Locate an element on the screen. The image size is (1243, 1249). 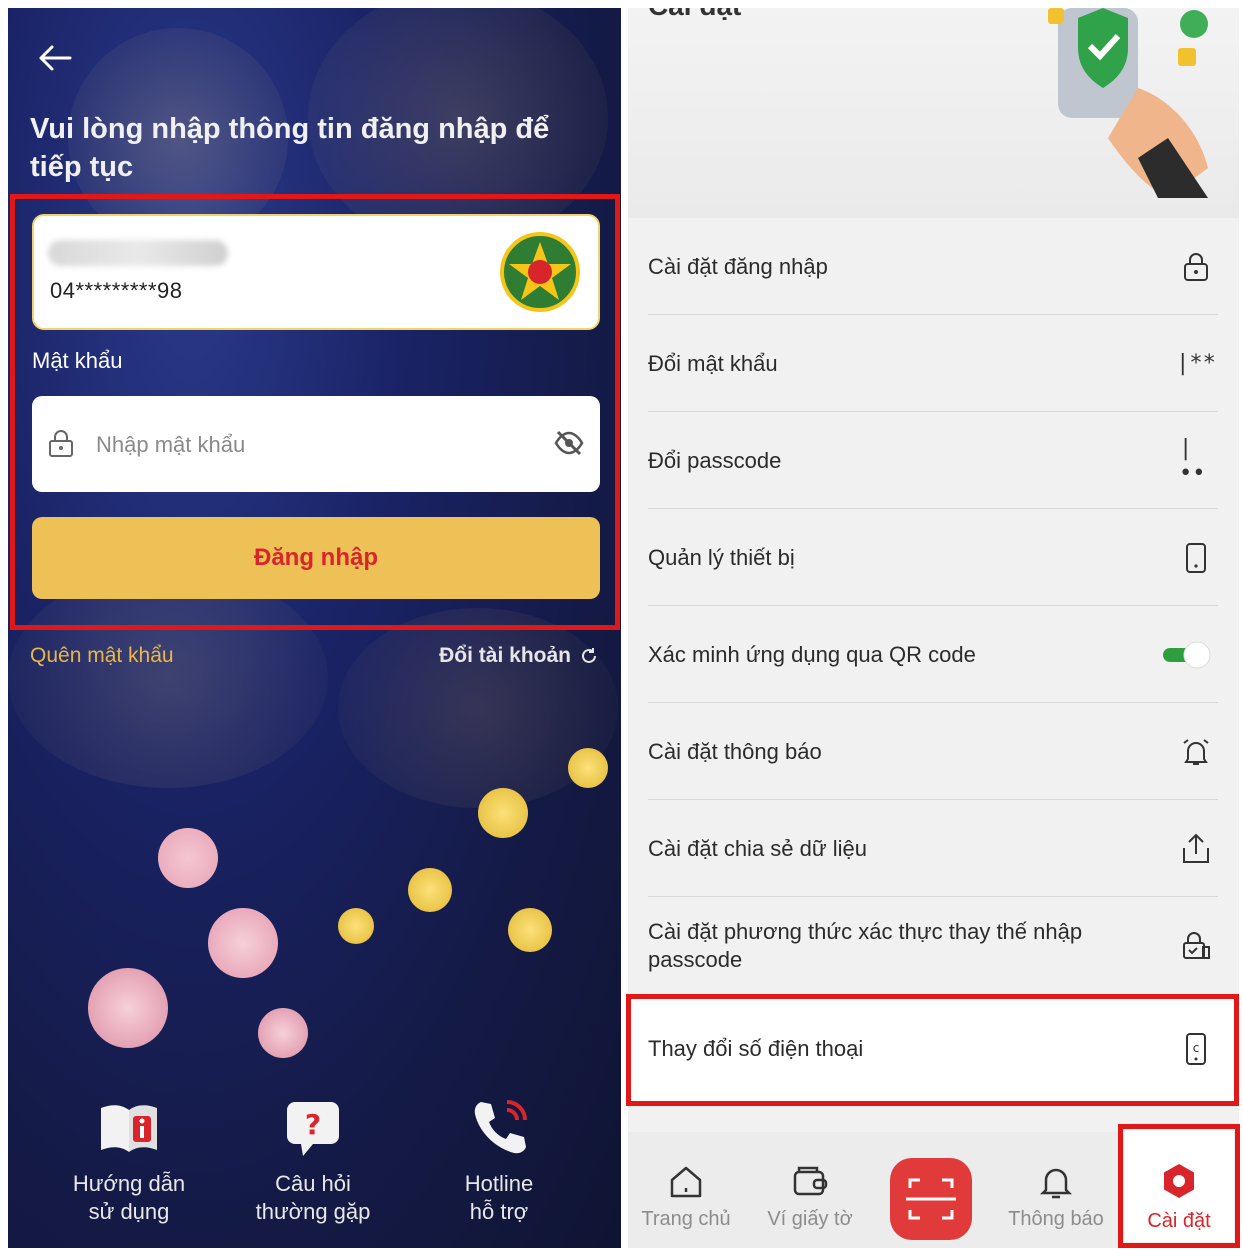
account-card: 04*********98 is located at coordinates (316, 272).